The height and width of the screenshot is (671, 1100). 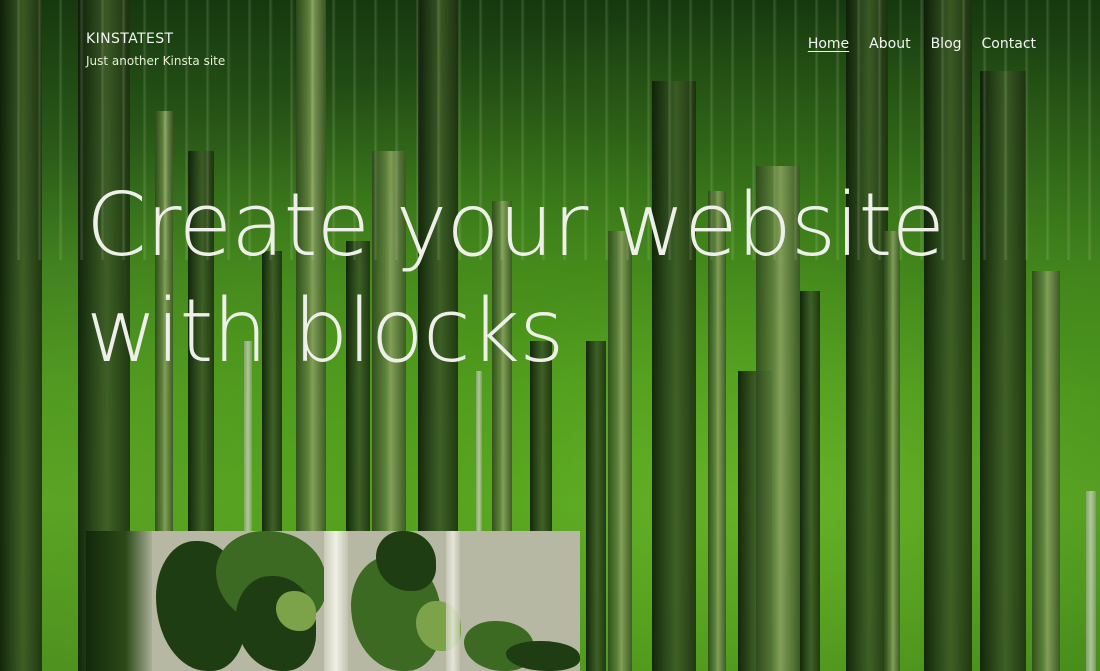 What do you see at coordinates (156, 61) in the screenshot?
I see `site-tagline: Just another Kinsta site` at bounding box center [156, 61].